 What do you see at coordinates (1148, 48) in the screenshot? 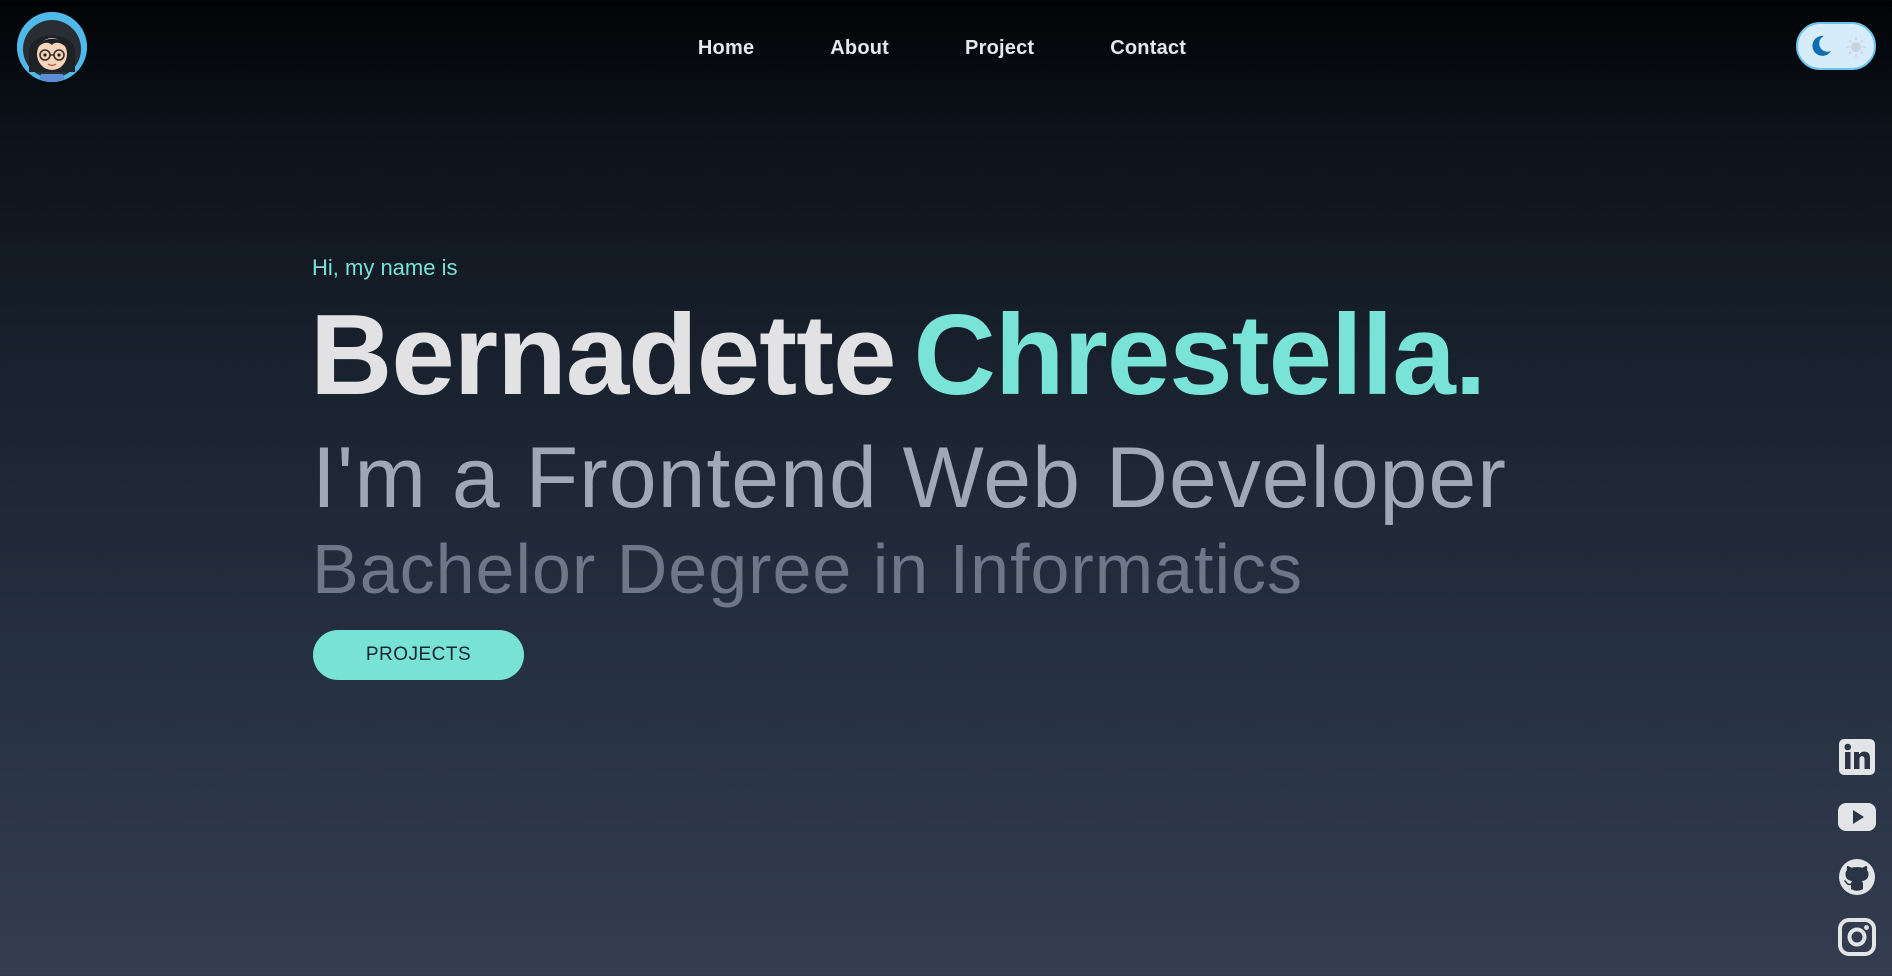
I see `nav-contact: Contact` at bounding box center [1148, 48].